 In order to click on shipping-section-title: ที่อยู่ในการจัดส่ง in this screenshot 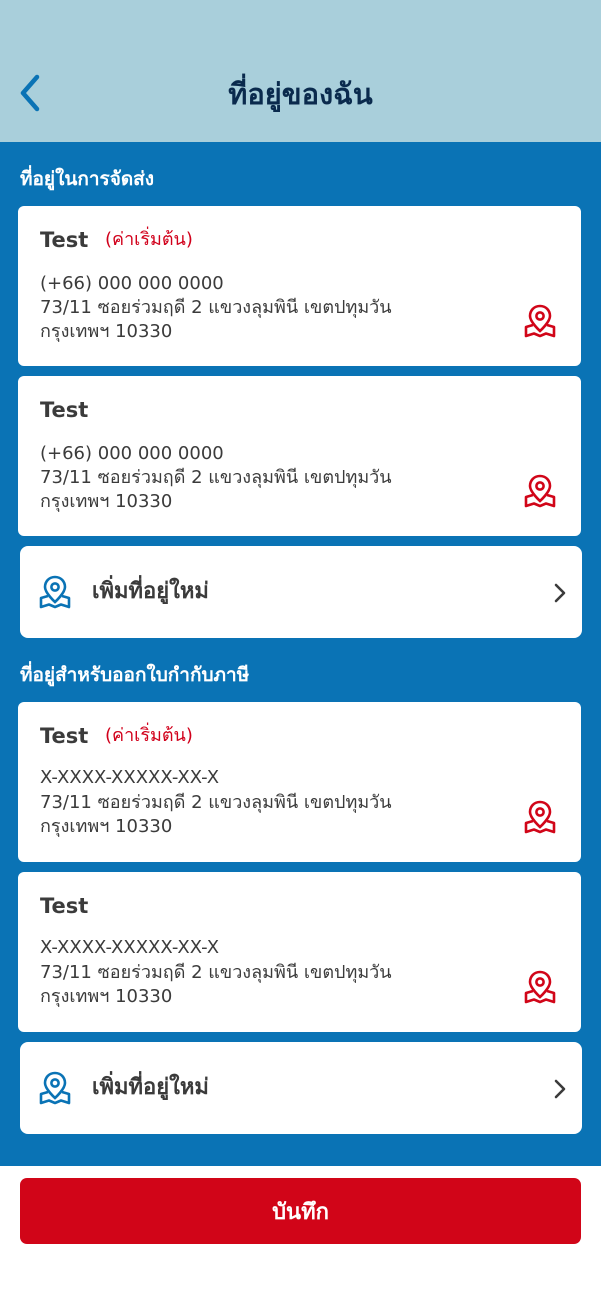, I will do `click(87, 179)`.